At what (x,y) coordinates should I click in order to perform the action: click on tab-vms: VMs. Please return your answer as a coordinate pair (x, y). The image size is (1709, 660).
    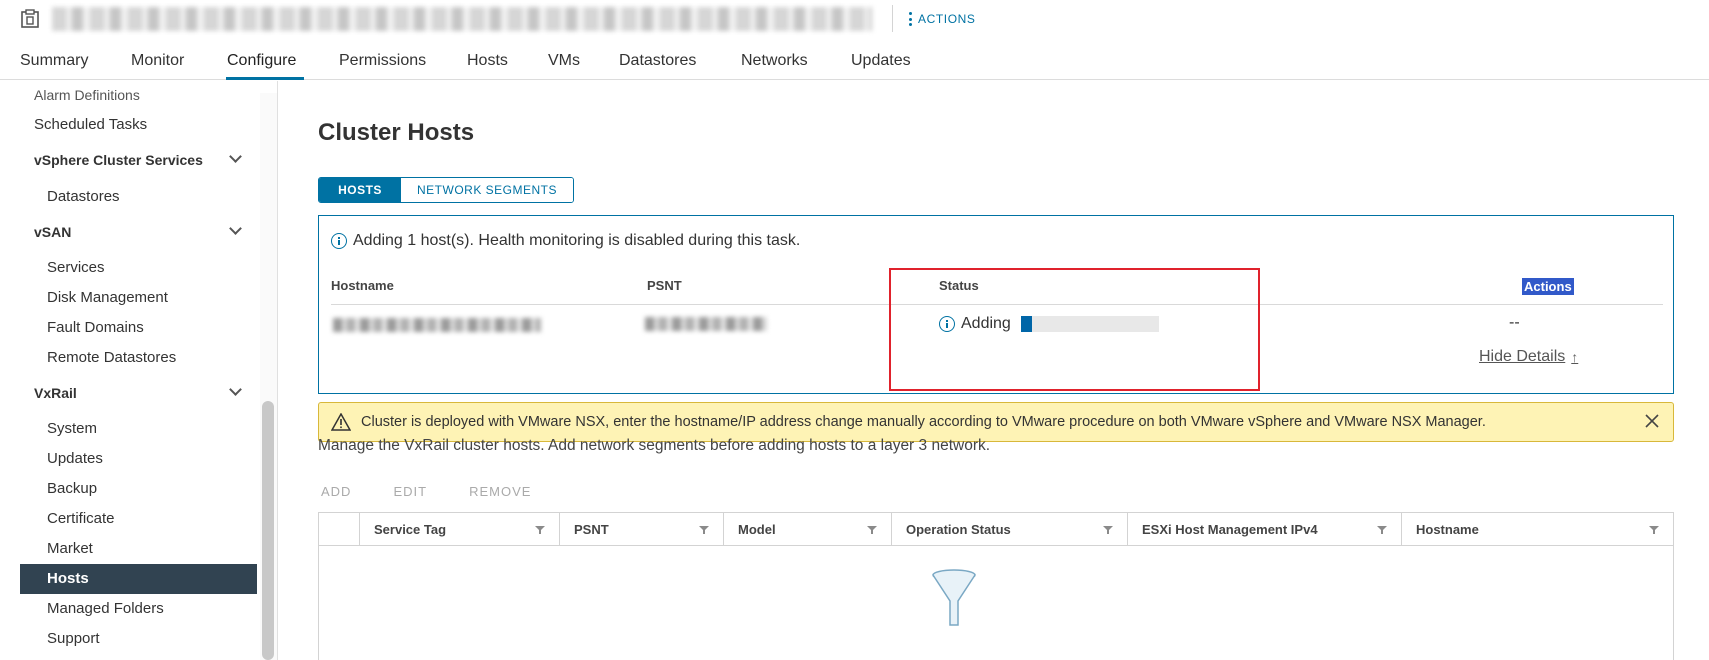
    Looking at the image, I should click on (564, 61).